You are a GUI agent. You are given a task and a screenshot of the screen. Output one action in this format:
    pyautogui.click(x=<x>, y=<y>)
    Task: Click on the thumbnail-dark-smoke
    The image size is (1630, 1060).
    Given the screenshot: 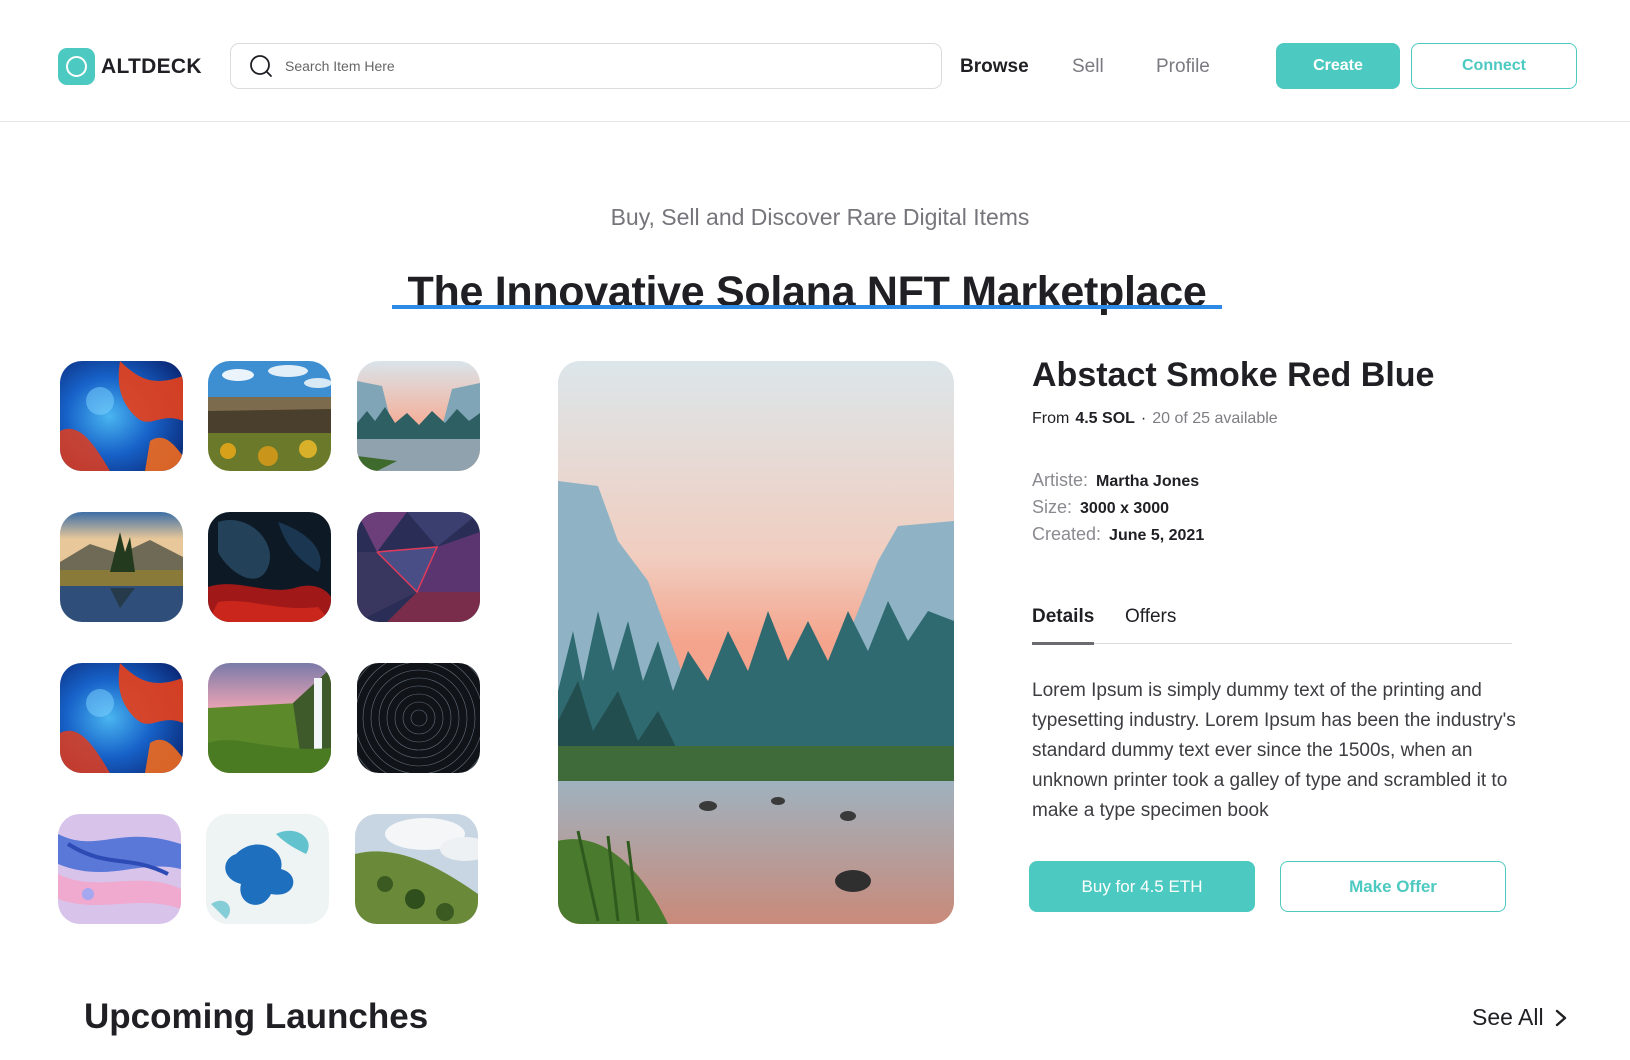 What is the action you would take?
    pyautogui.click(x=269, y=567)
    